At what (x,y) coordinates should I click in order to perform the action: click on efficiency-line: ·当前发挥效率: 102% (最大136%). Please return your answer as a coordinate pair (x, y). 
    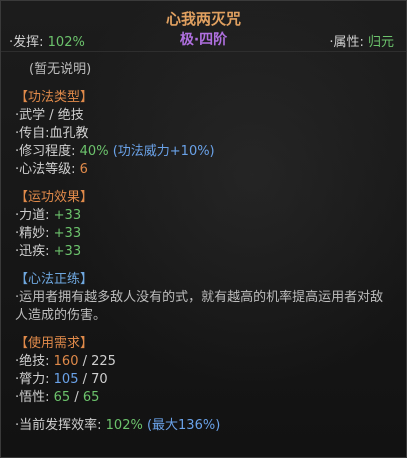
    Looking at the image, I should click on (205, 426).